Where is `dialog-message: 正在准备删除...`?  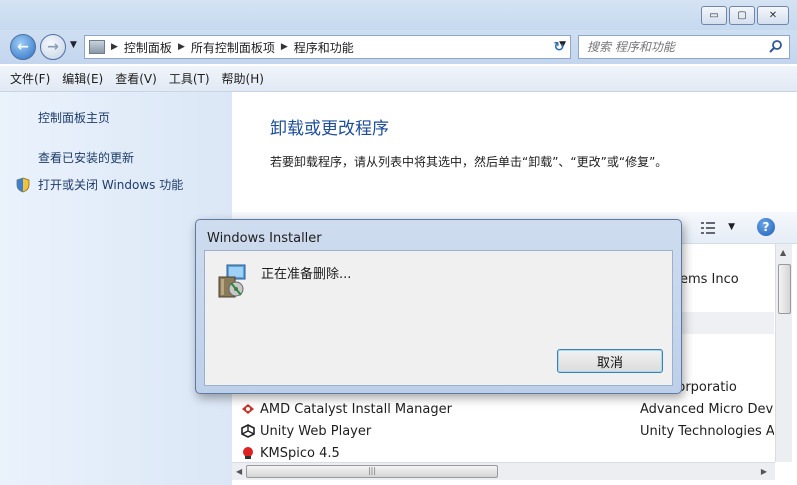
dialog-message: 正在准备删除... is located at coordinates (306, 274).